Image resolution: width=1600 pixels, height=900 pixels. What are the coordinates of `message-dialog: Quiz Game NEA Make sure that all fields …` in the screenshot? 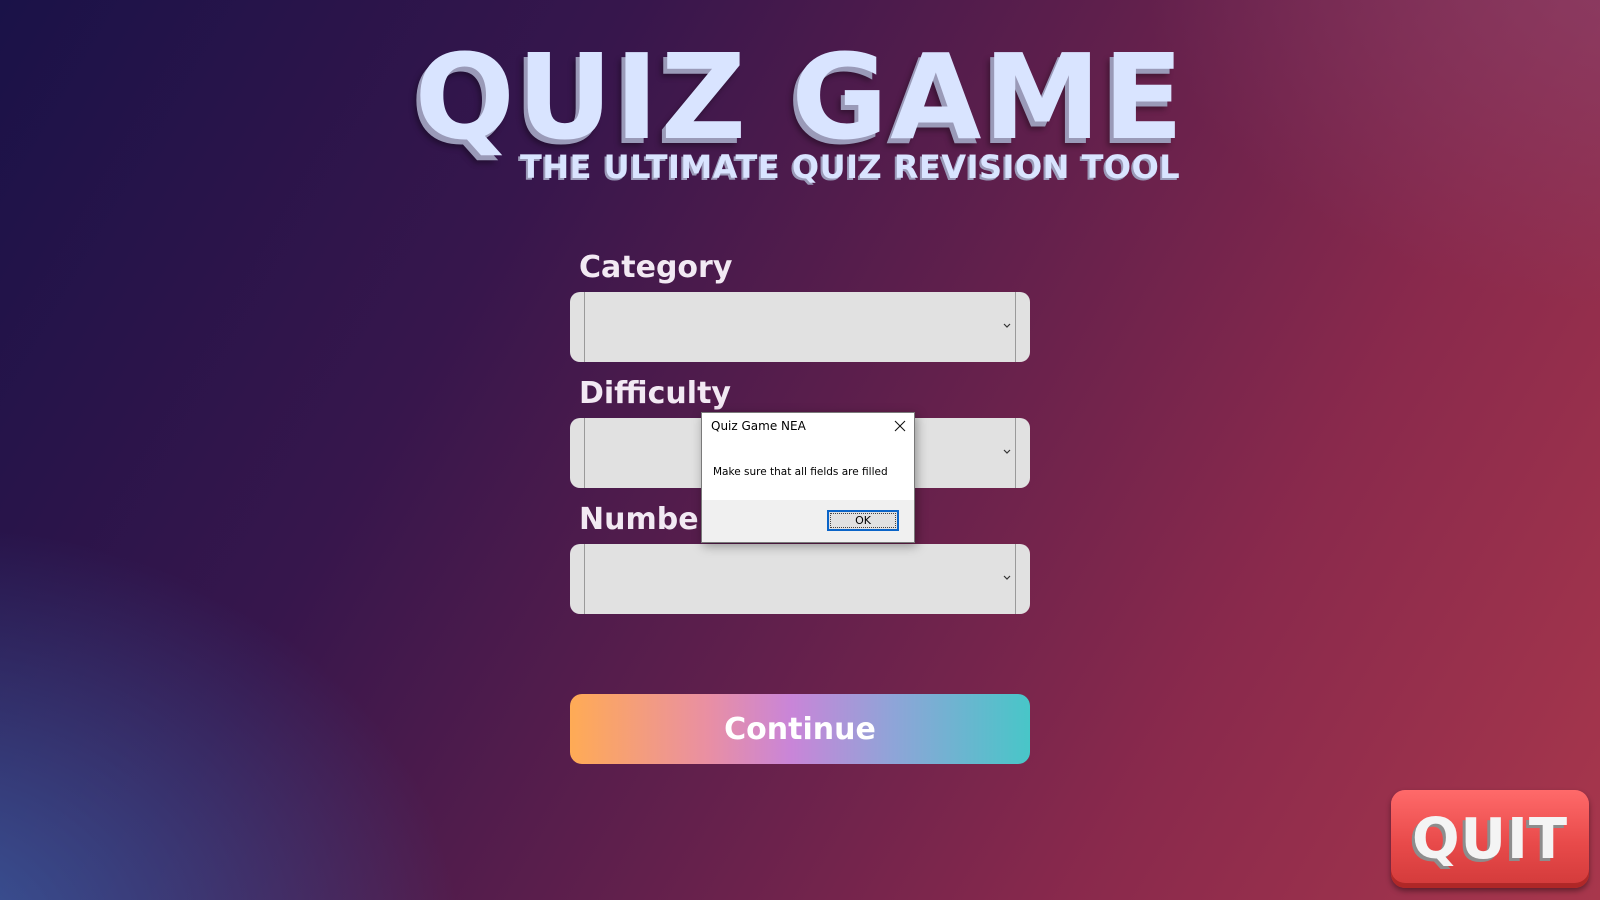 It's located at (808, 477).